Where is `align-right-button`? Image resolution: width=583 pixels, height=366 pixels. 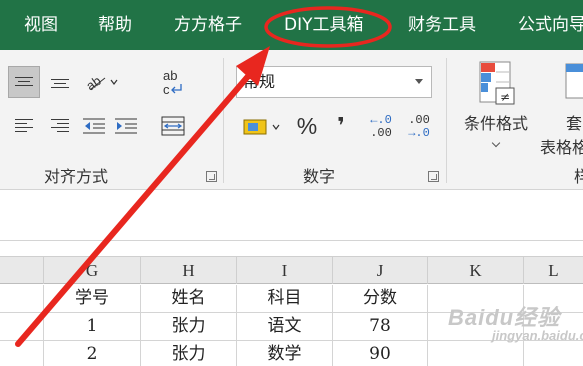
align-right-button is located at coordinates (60, 126).